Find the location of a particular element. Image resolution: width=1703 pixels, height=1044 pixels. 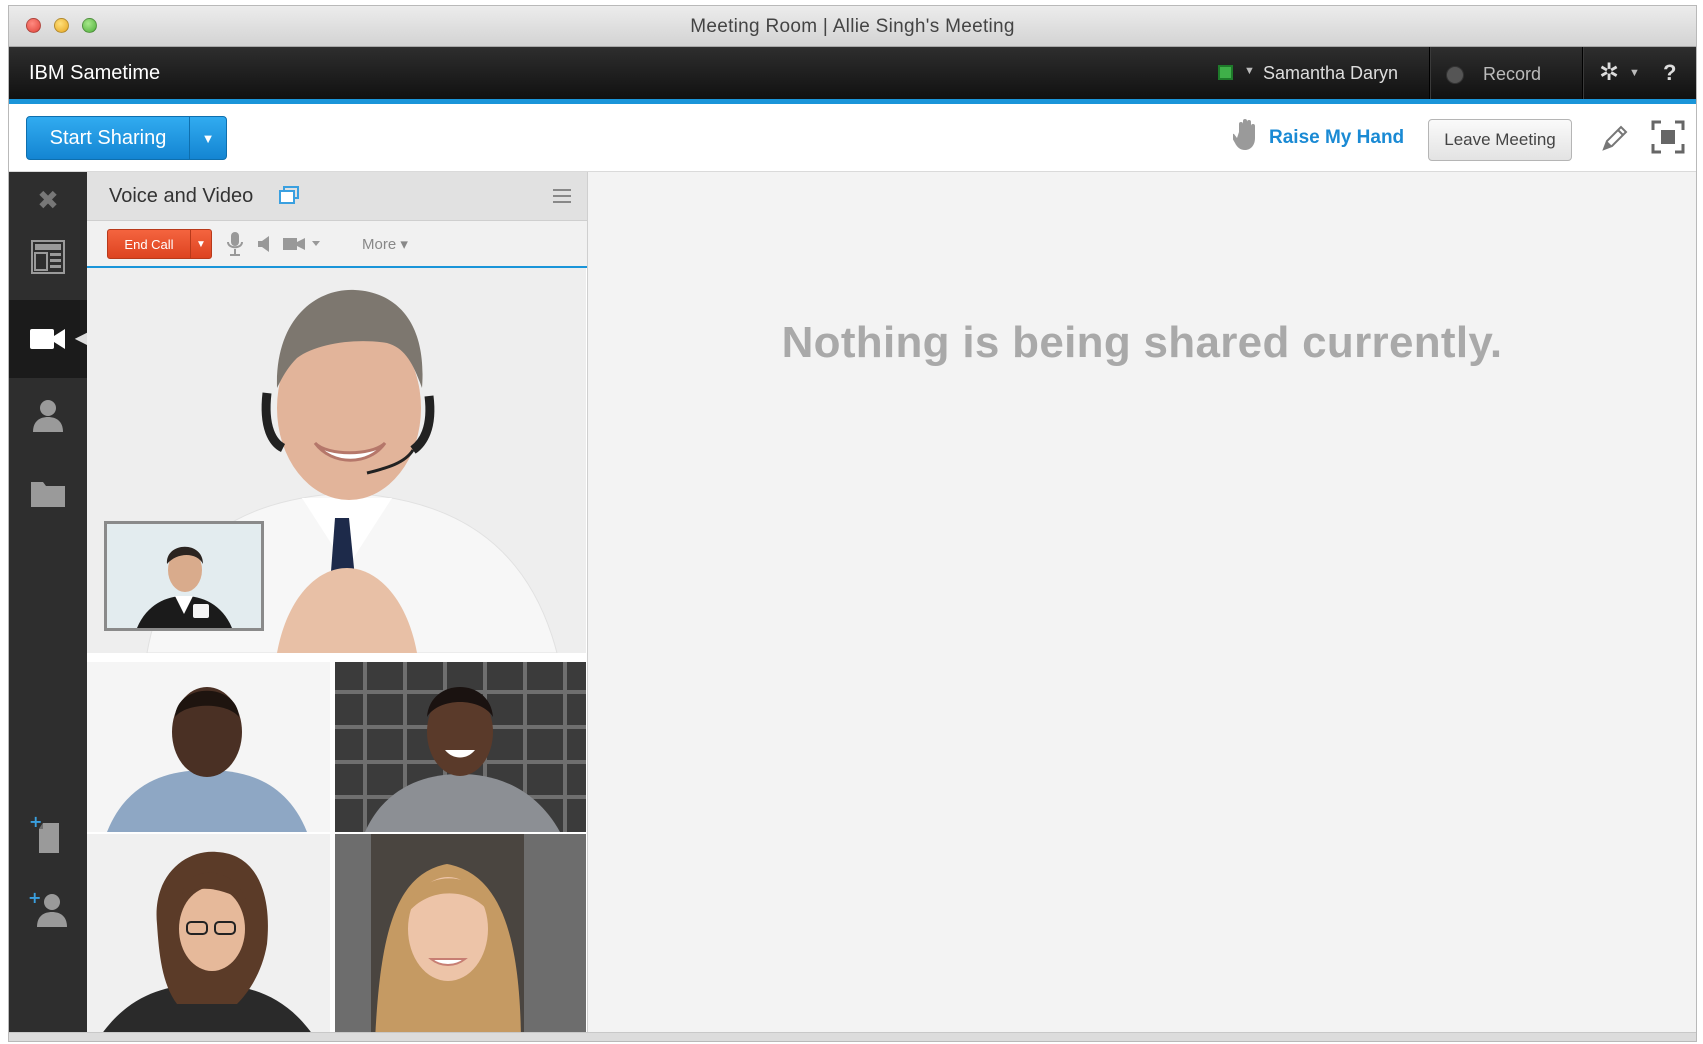

participant-3-image is located at coordinates (208, 937).